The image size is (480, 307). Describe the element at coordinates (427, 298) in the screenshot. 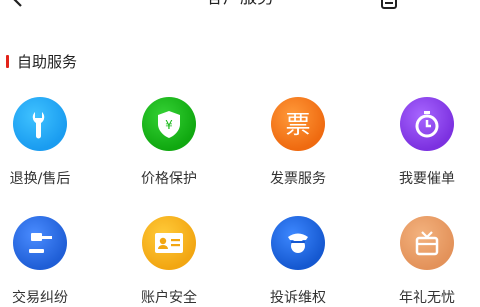

I see `service-label: 年礼无忧` at that location.